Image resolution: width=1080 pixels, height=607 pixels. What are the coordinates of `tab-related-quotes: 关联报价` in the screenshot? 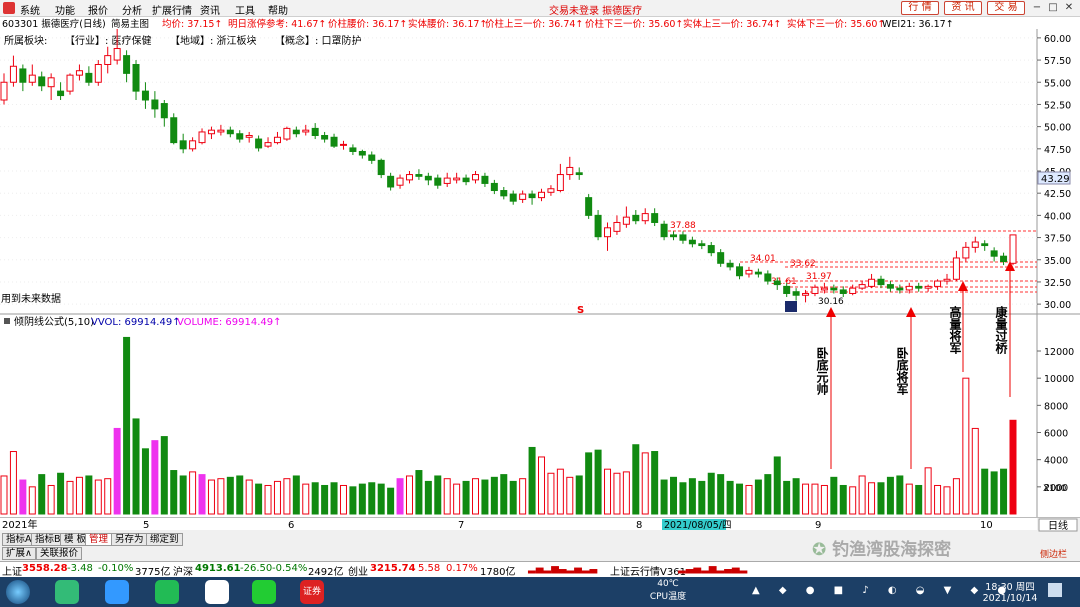 It's located at (59, 553).